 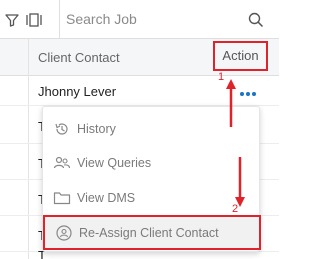 I want to click on toolbar-divider, so click(x=59, y=19).